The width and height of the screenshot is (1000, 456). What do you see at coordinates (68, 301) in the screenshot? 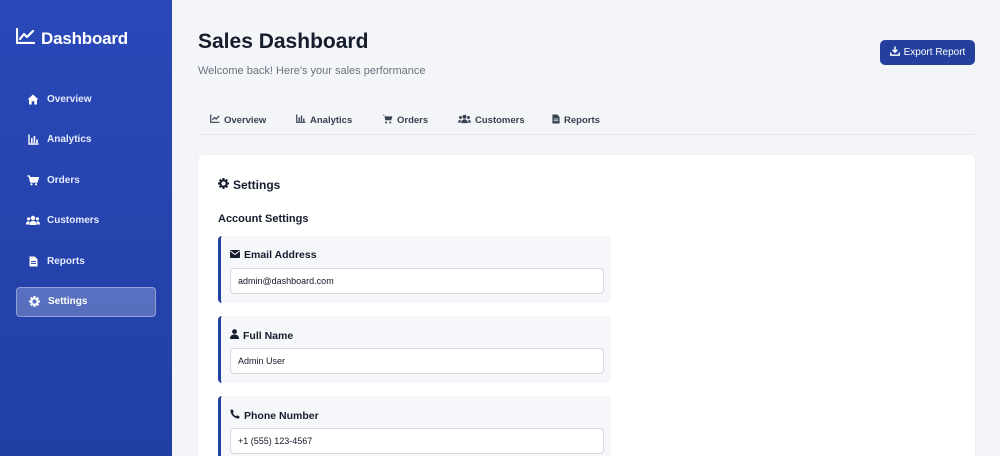
I see `sidebar-item-label: Settings` at bounding box center [68, 301].